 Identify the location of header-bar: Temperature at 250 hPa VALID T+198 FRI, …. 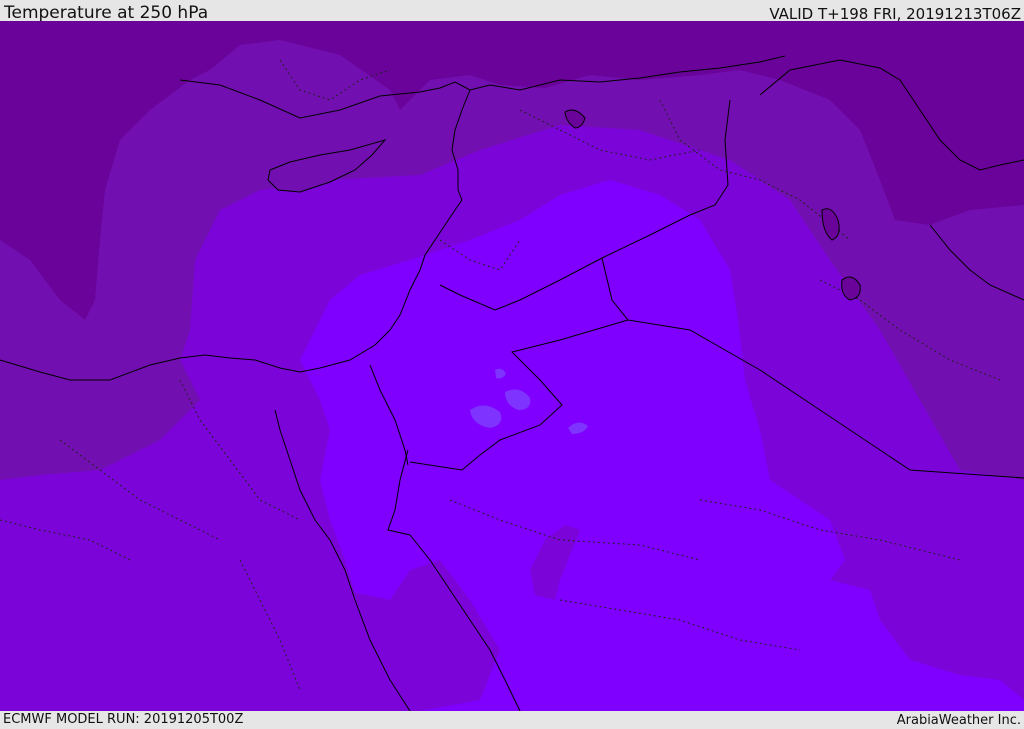
(512, 11).